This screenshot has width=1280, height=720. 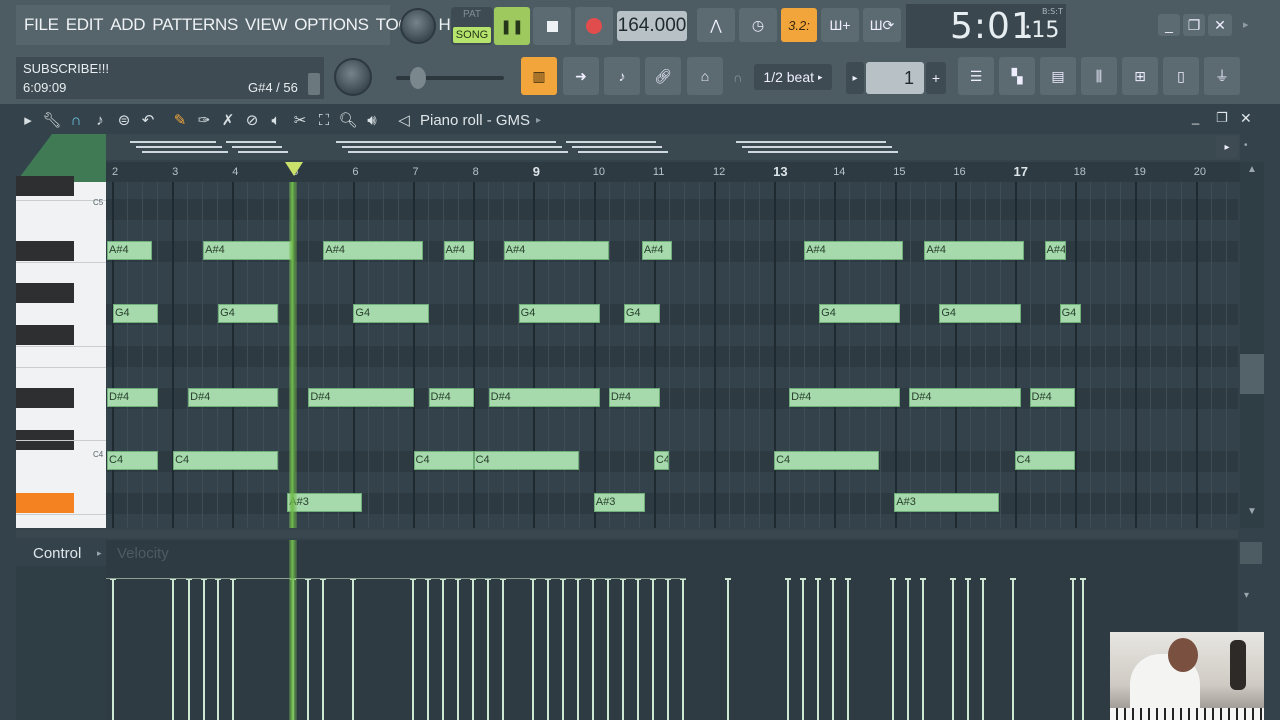 What do you see at coordinates (1252, 374) in the screenshot?
I see `scroll-thumb` at bounding box center [1252, 374].